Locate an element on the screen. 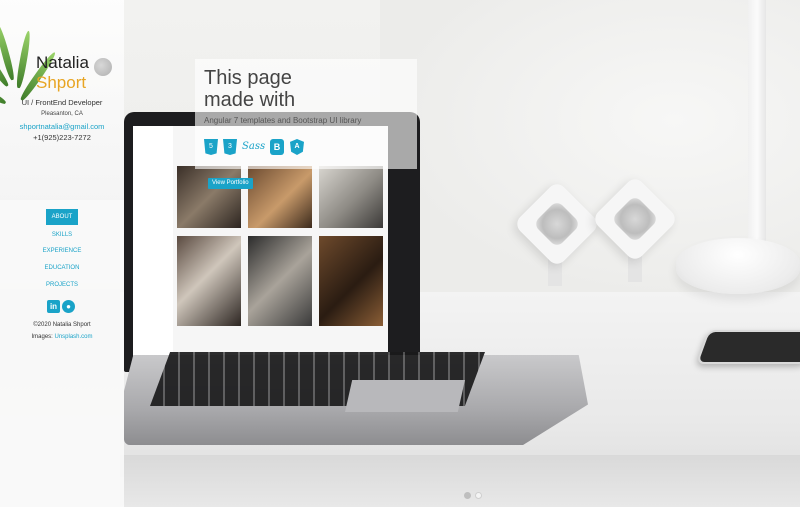 Image resolution: width=800 pixels, height=507 pixels. hero-title-line-2: made with is located at coordinates (250, 100).